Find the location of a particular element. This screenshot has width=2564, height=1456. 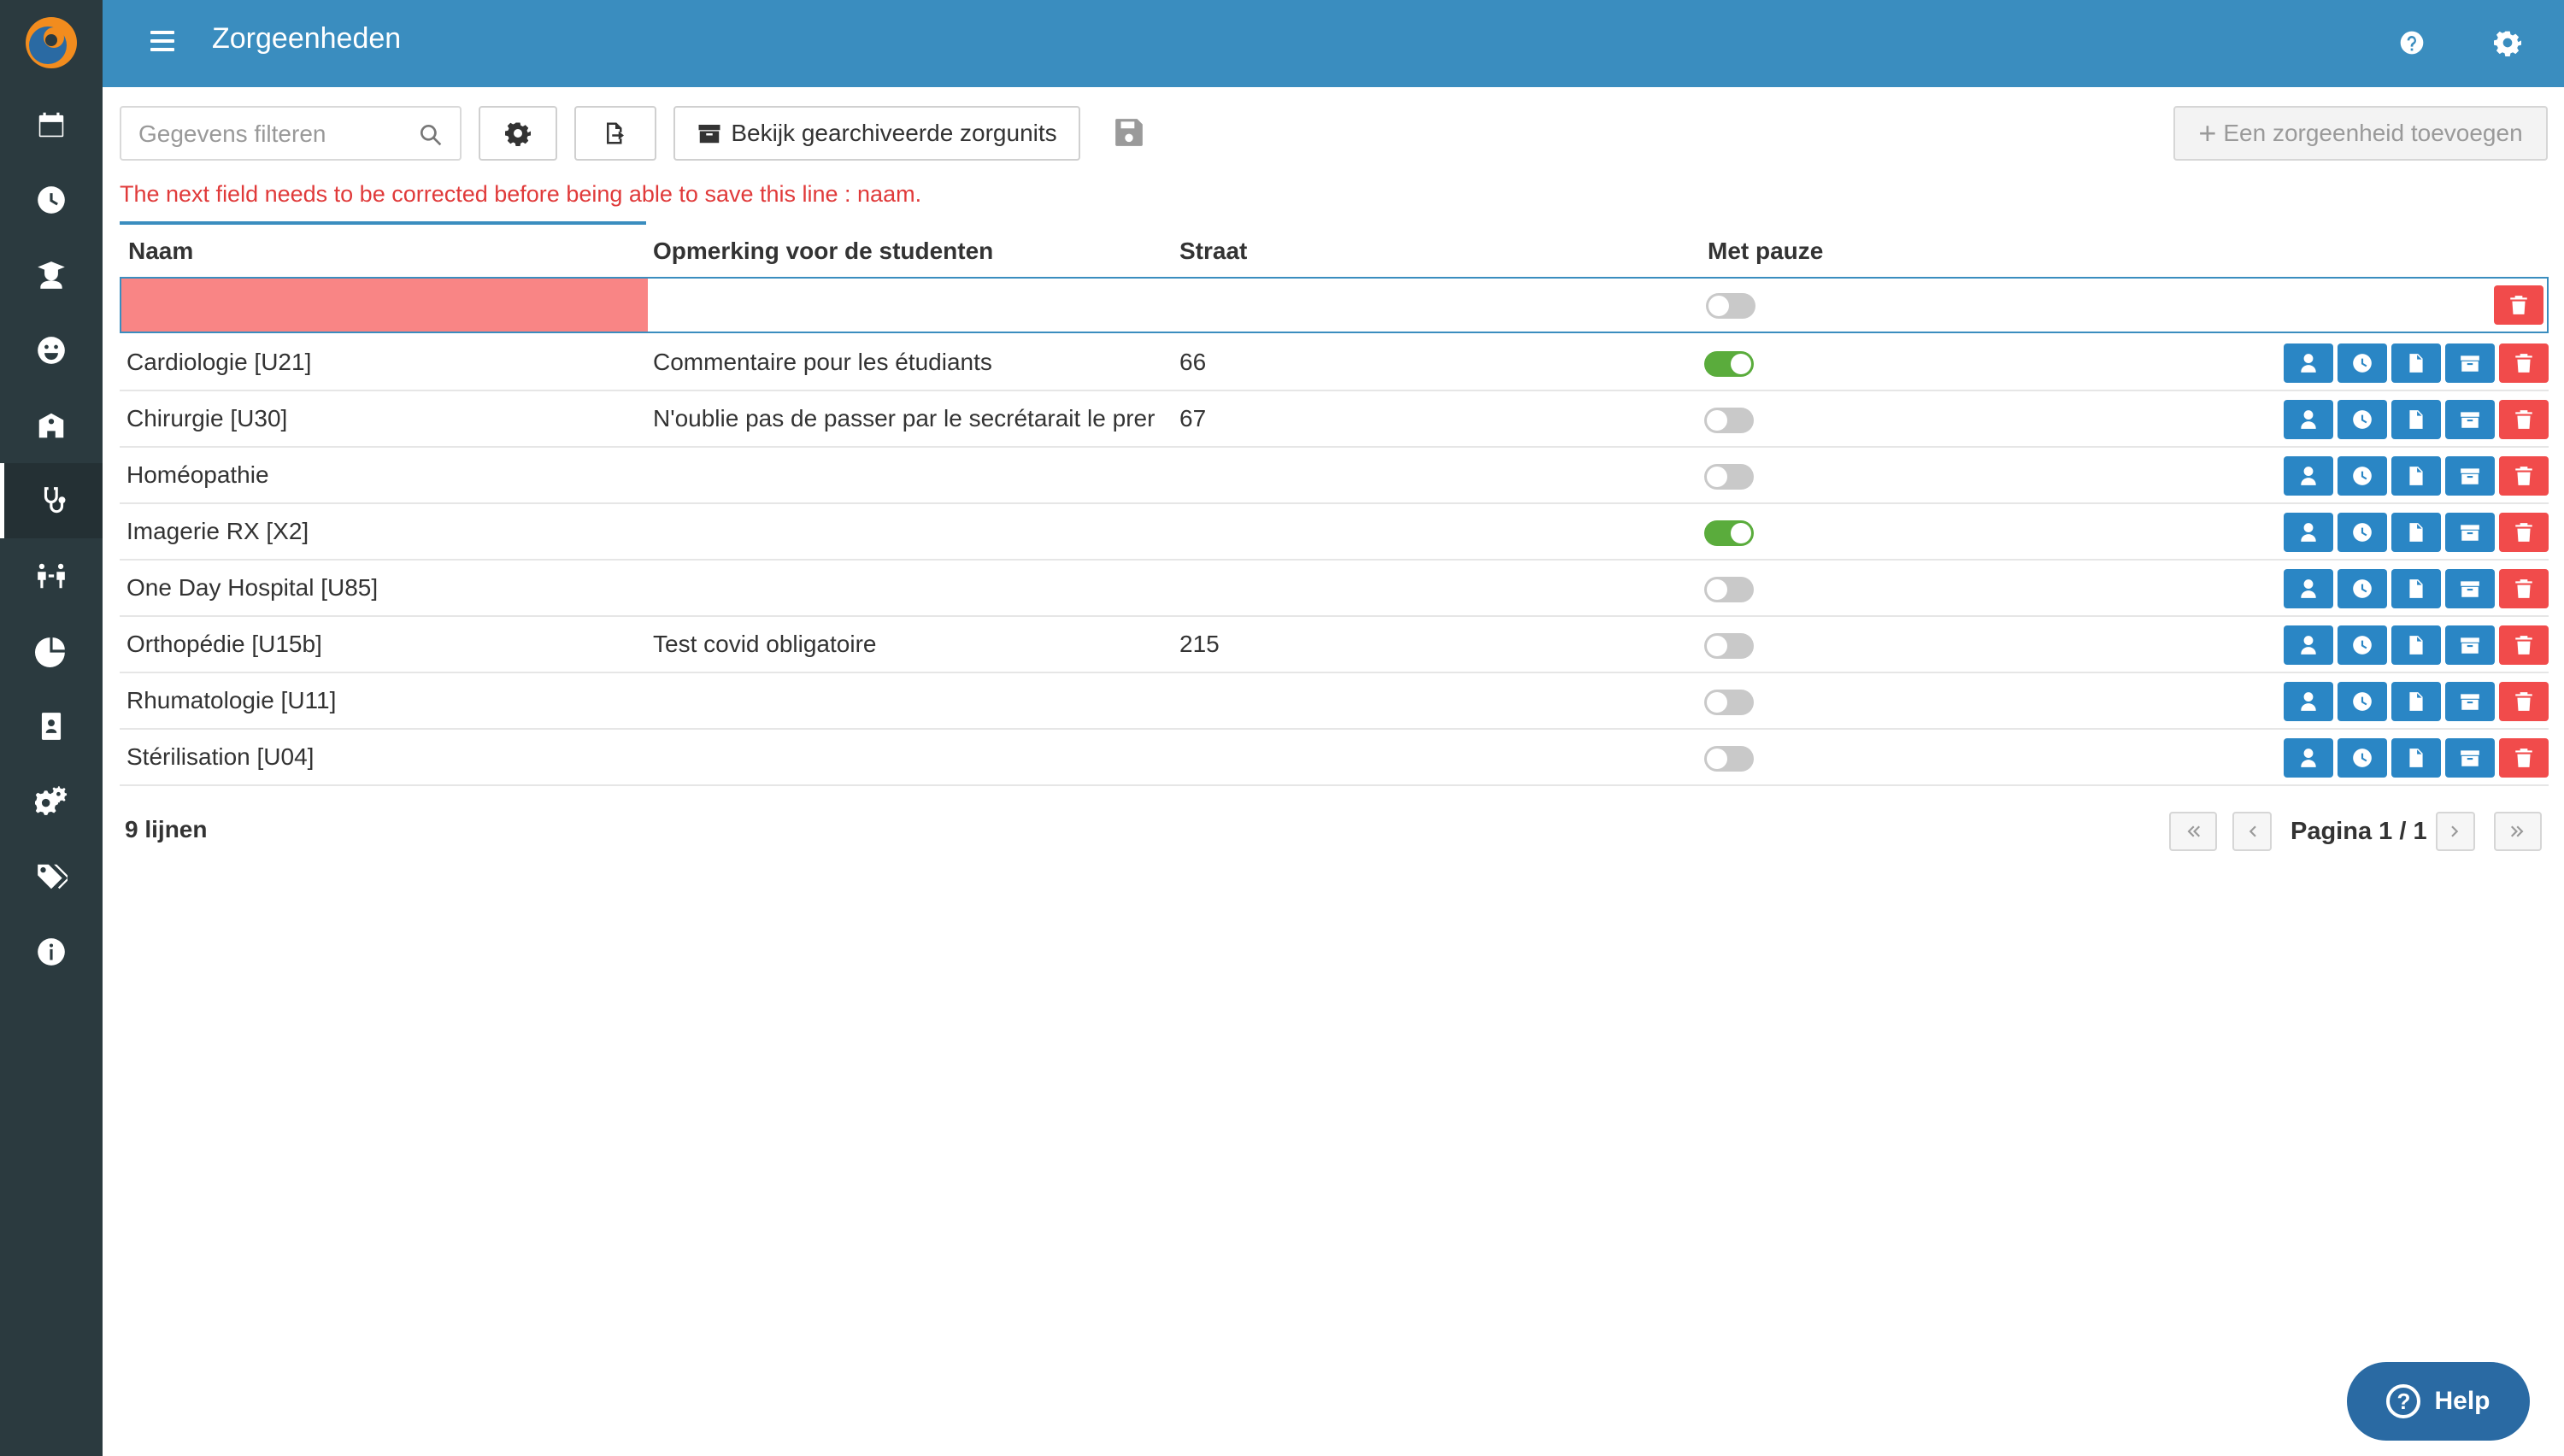

column-header-pause: Met pauze is located at coordinates (1766, 252).